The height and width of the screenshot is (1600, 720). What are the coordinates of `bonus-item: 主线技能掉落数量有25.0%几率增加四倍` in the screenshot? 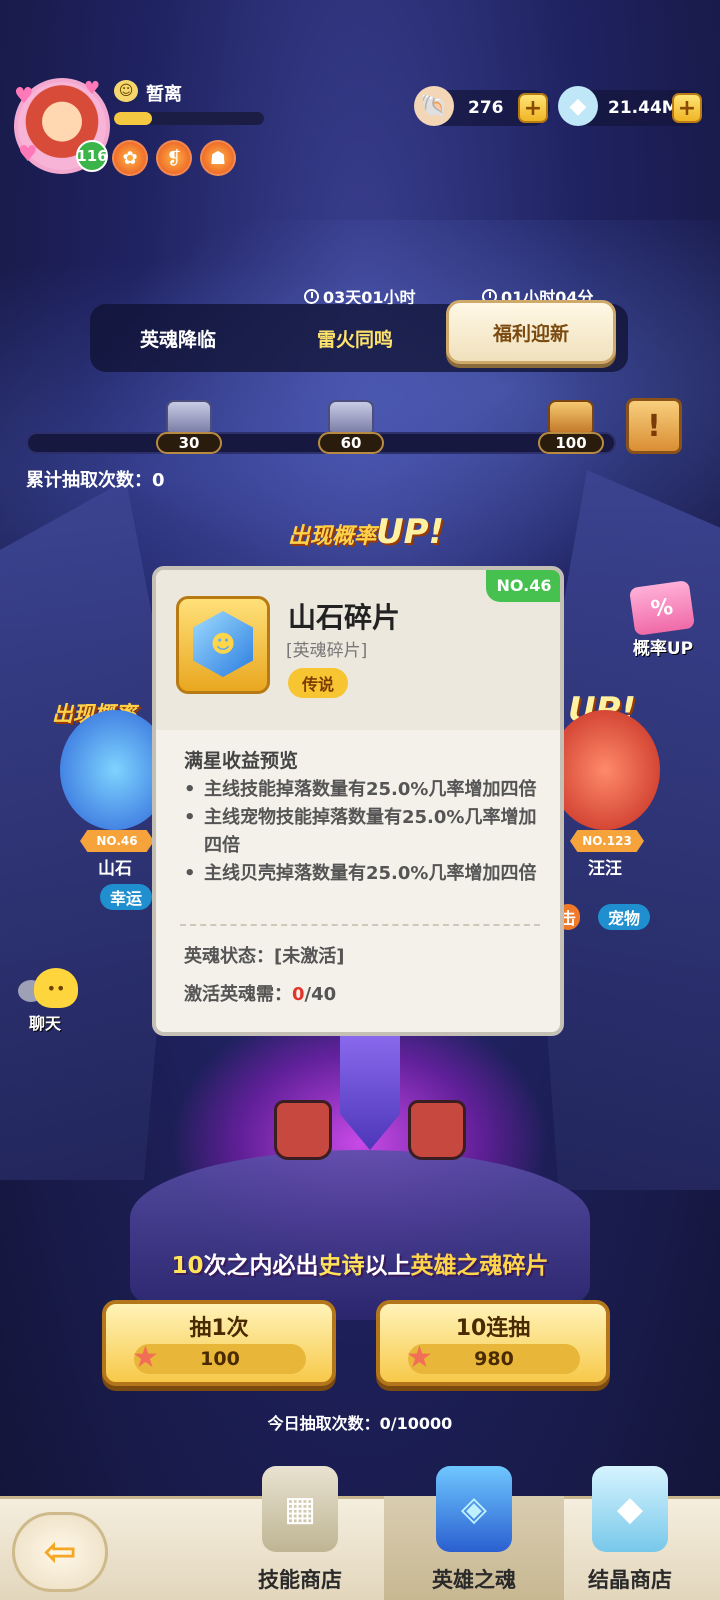 It's located at (364, 790).